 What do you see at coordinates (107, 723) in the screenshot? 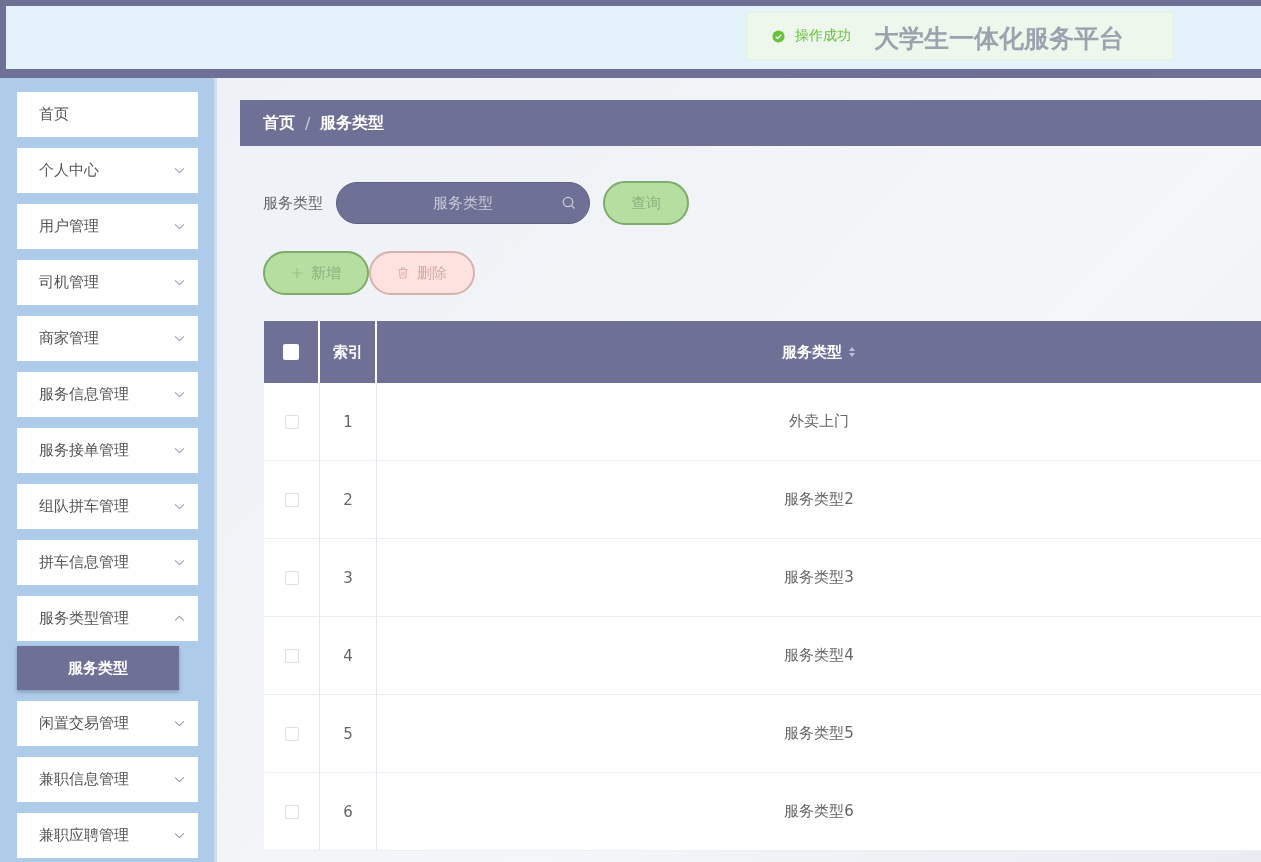
I see `menu-item: 闲置交易管理` at bounding box center [107, 723].